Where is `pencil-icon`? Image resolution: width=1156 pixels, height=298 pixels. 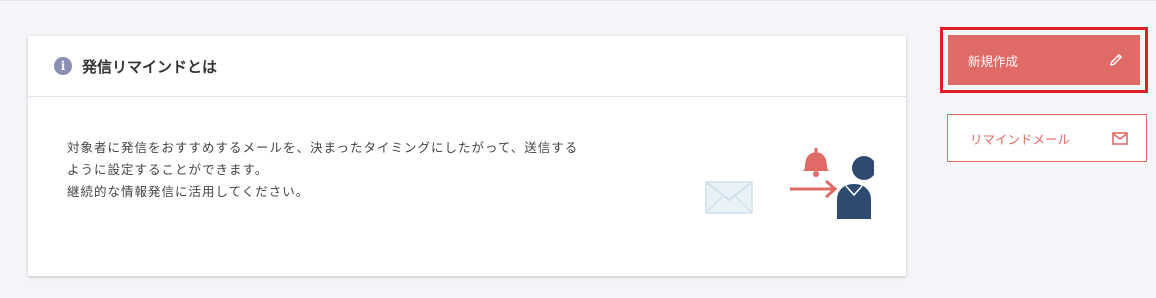
pencil-icon is located at coordinates (1116, 60).